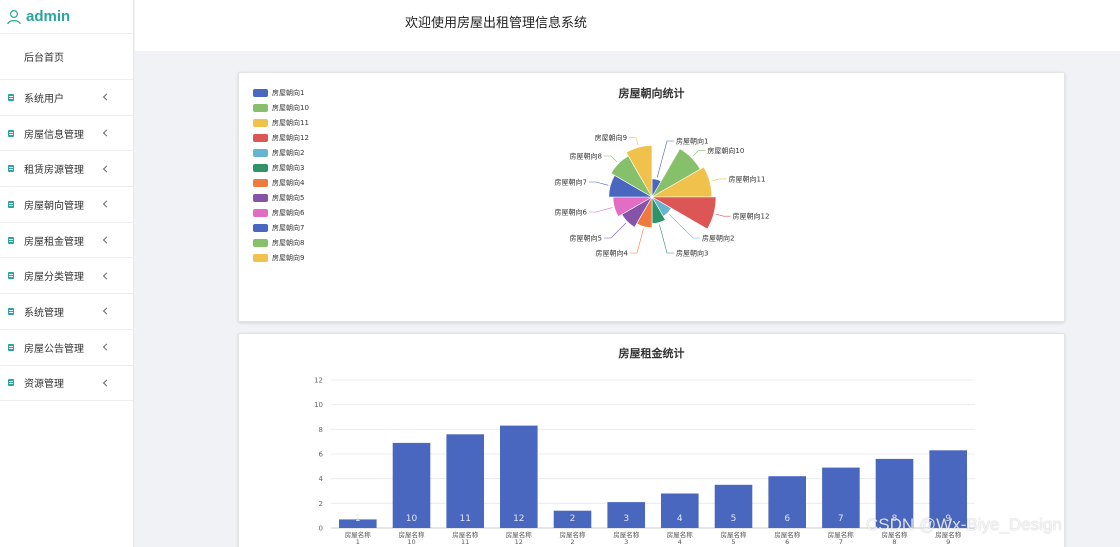 This screenshot has width=1120, height=547. Describe the element at coordinates (66, 384) in the screenshot. I see `sidebar-item-9: 资源管理` at that location.